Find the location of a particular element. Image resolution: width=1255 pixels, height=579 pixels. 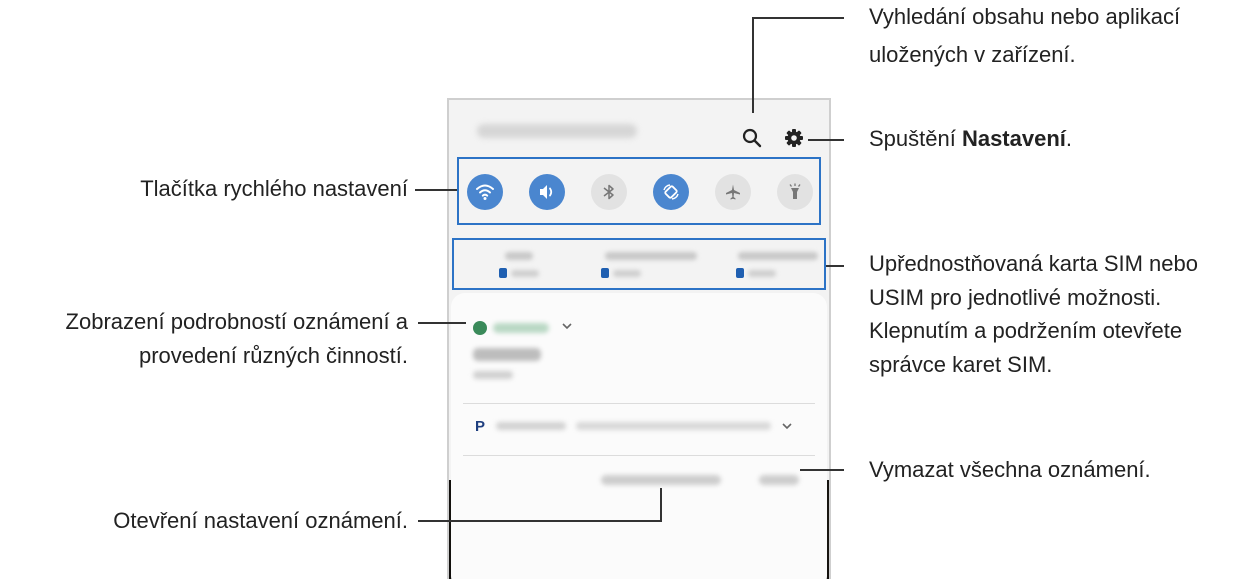

gear-icon is located at coordinates (794, 138).